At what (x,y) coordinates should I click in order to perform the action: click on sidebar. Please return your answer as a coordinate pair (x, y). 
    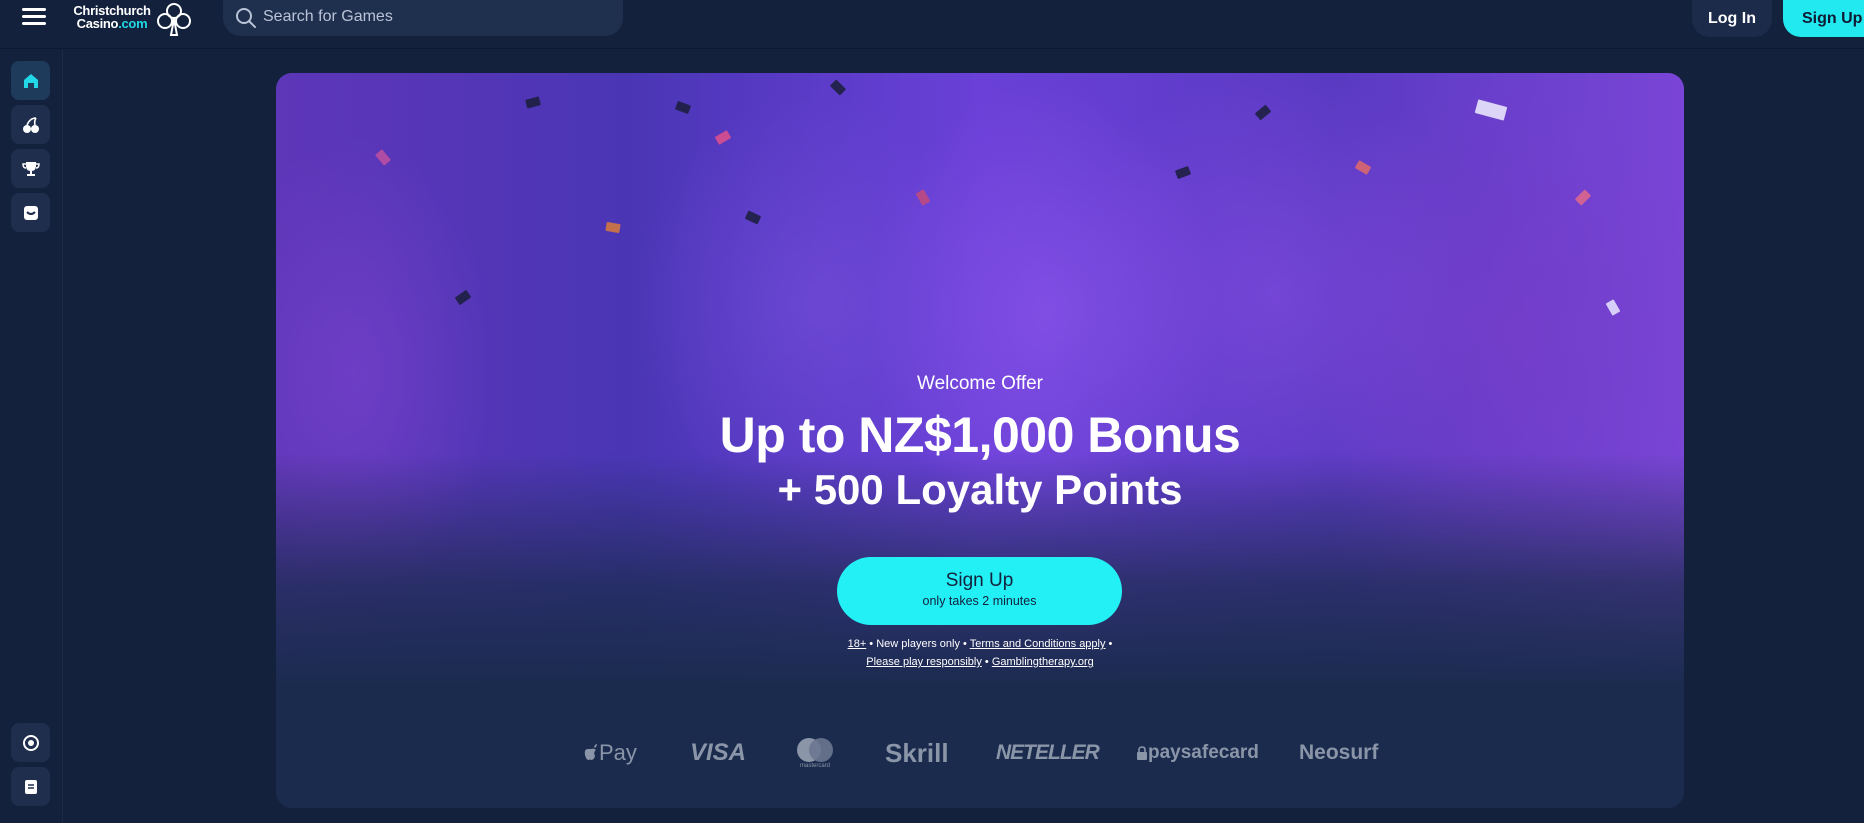
    Looking at the image, I should click on (31, 436).